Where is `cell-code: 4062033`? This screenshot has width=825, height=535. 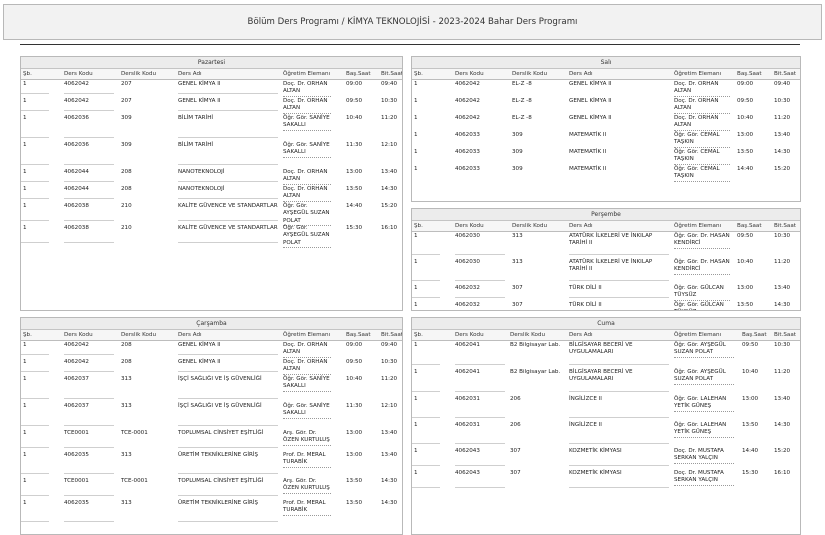 cell-code: 4062033 is located at coordinates (467, 152).